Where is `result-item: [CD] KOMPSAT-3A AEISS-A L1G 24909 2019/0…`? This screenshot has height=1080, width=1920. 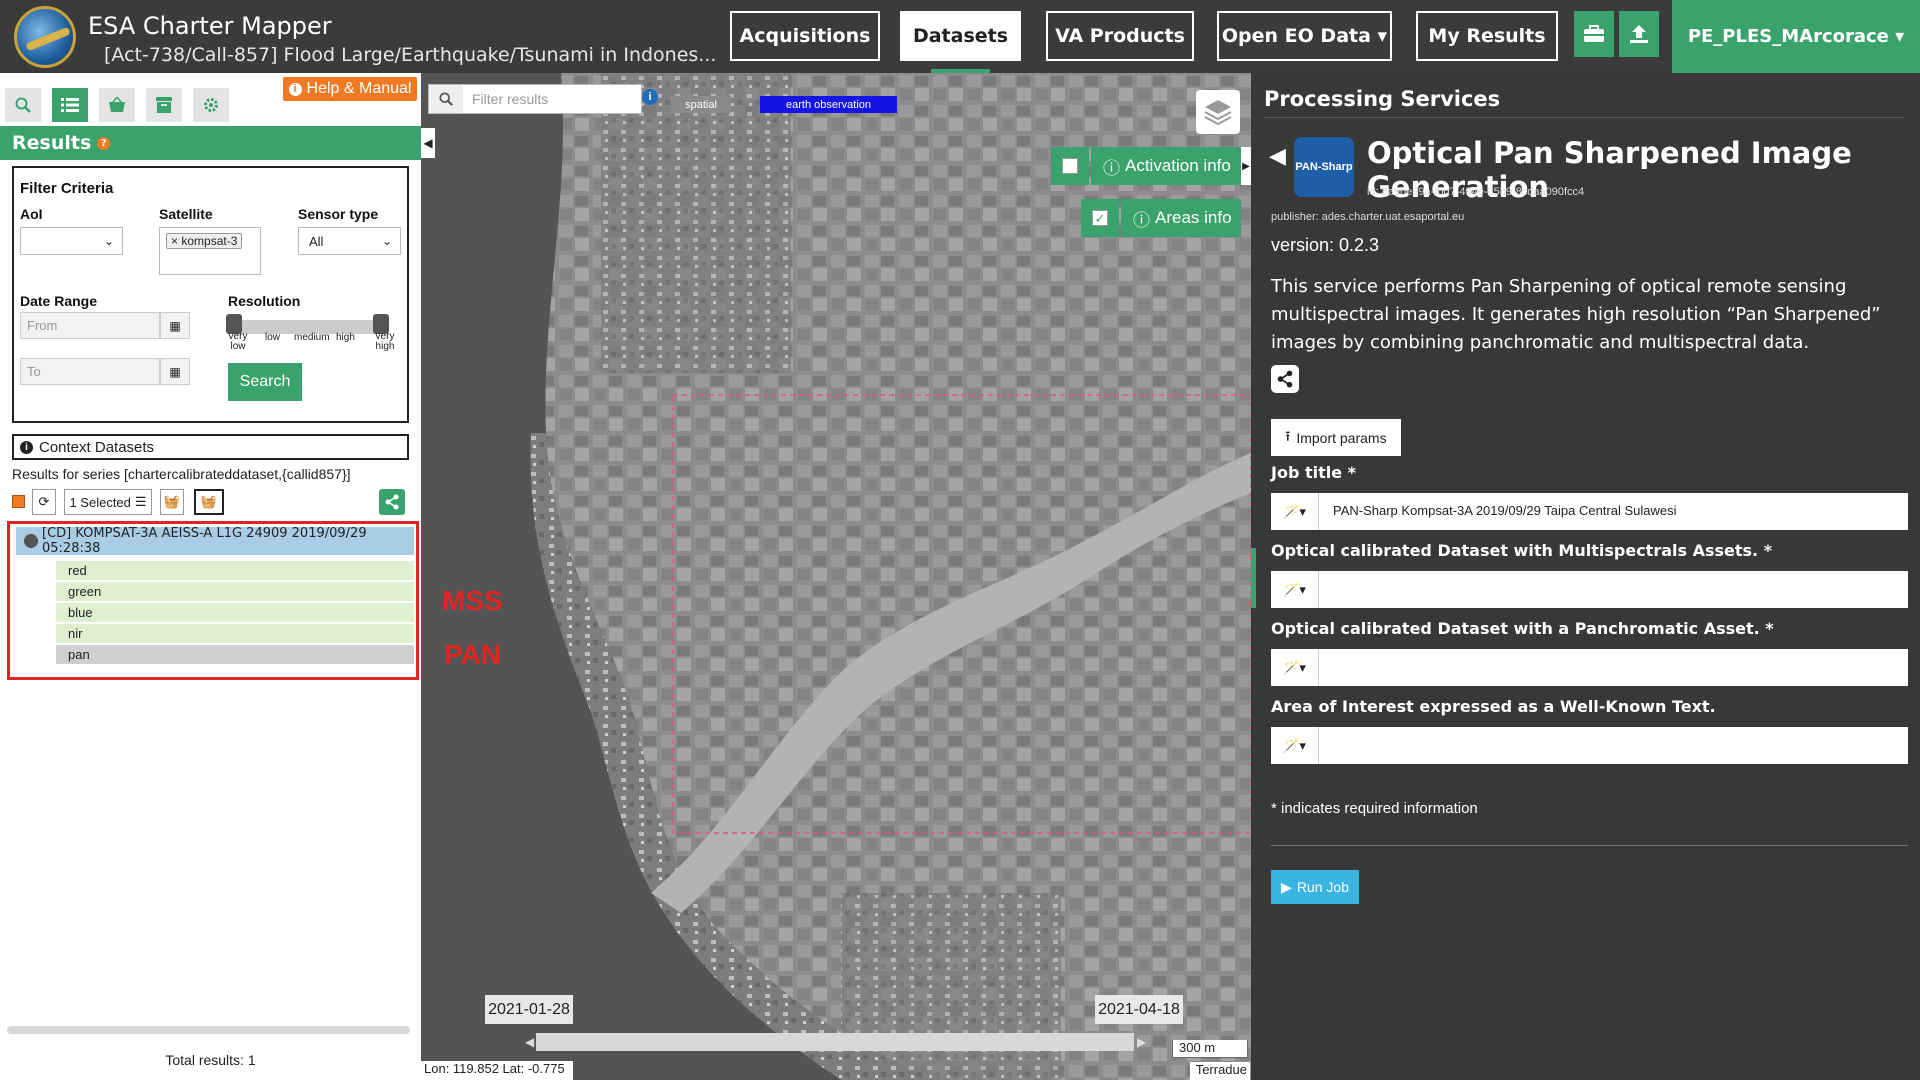 result-item: [CD] KOMPSAT-3A AEISS-A L1G 24909 2019/0… is located at coordinates (215, 541).